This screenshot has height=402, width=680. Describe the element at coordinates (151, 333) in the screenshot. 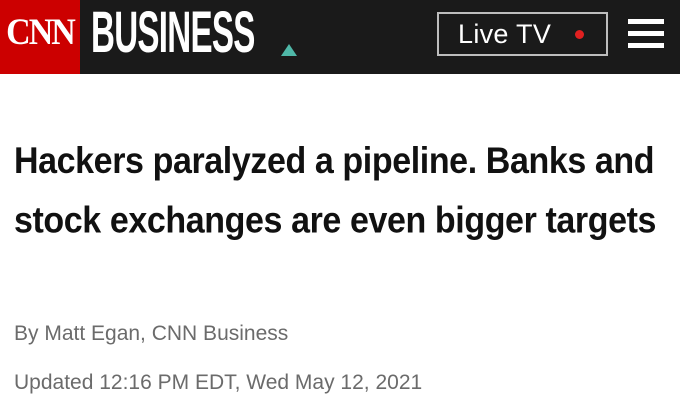

I see `article-byline: By Matt Egan, CNN Business` at that location.